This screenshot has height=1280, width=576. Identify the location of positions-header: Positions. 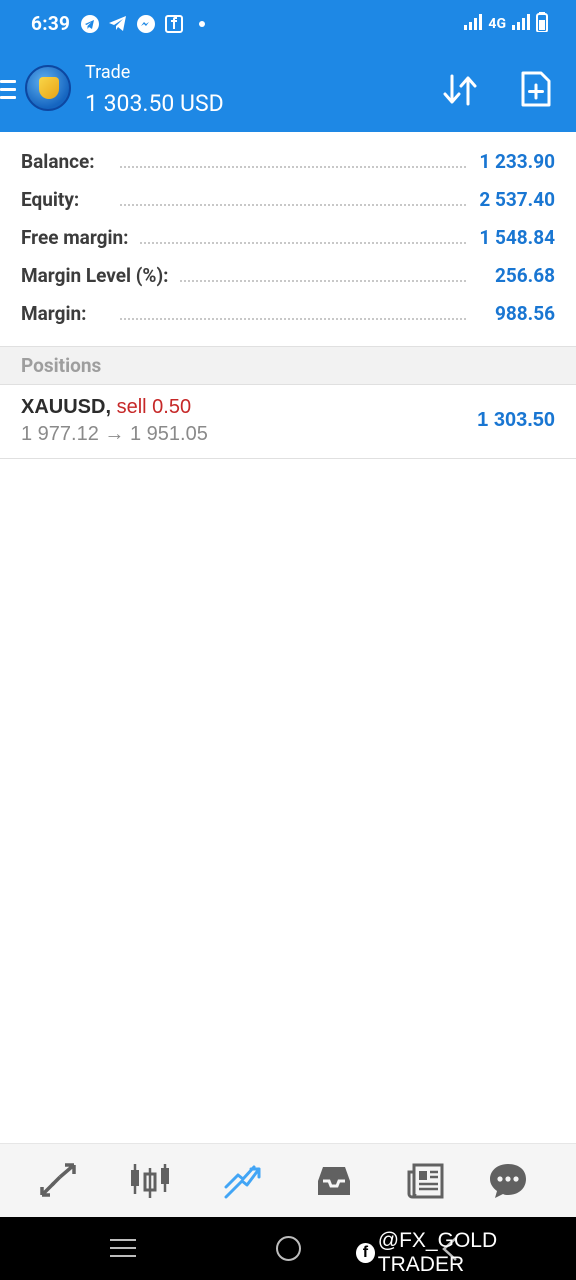
(288, 365).